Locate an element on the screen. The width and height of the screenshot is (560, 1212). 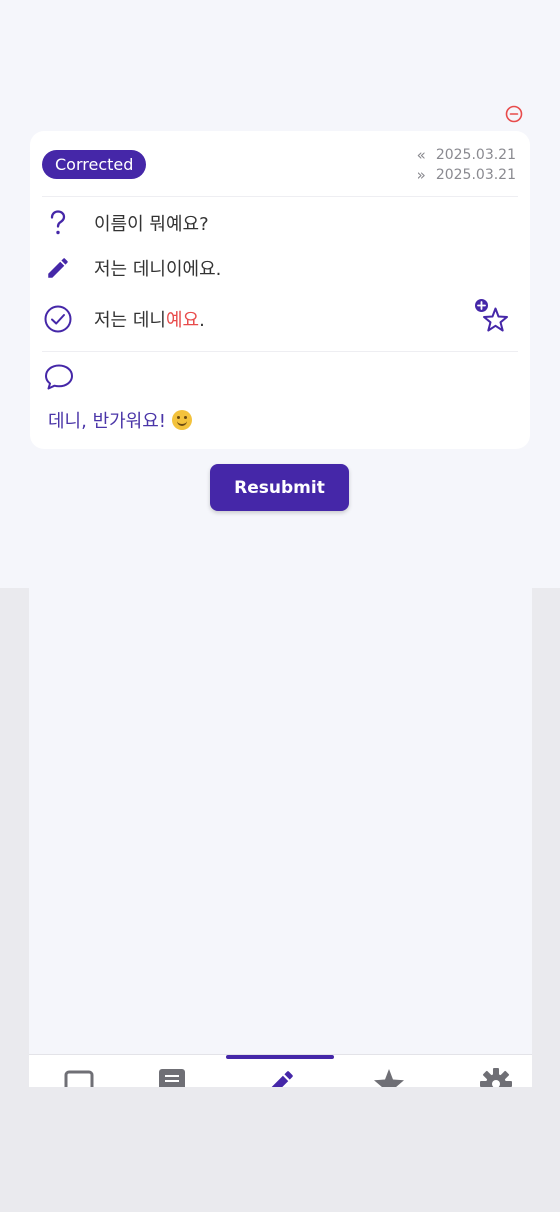
comment-divider is located at coordinates (280, 351).